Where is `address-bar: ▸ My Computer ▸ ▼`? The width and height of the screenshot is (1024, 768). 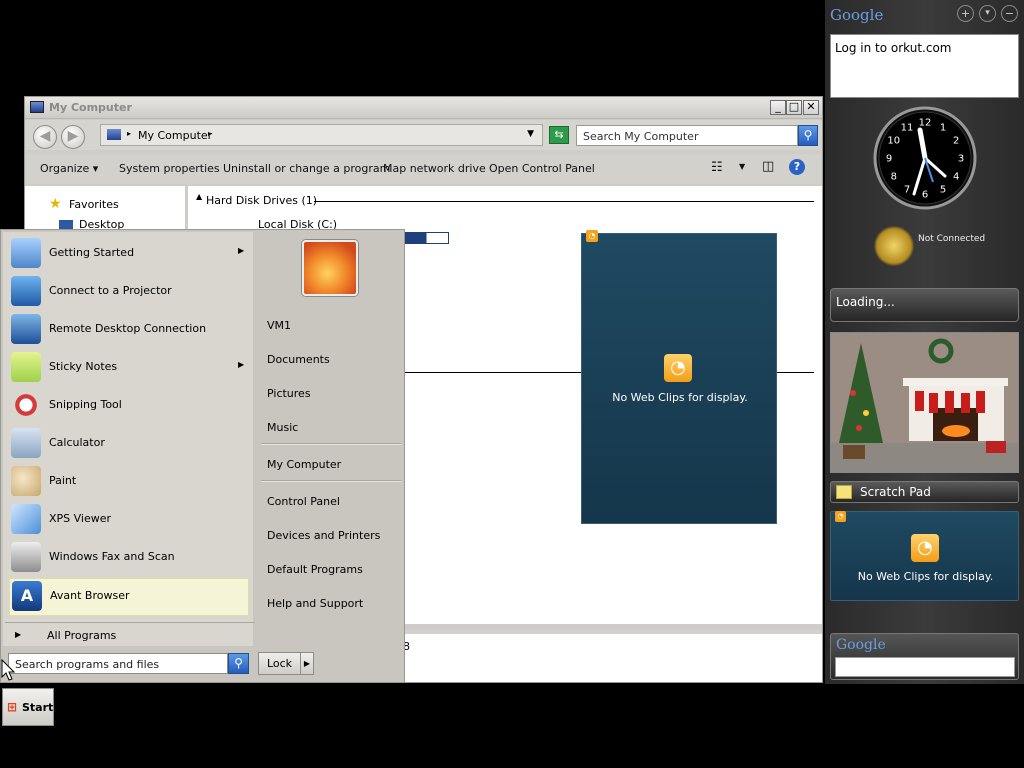 address-bar: ▸ My Computer ▸ ▼ is located at coordinates (321, 135).